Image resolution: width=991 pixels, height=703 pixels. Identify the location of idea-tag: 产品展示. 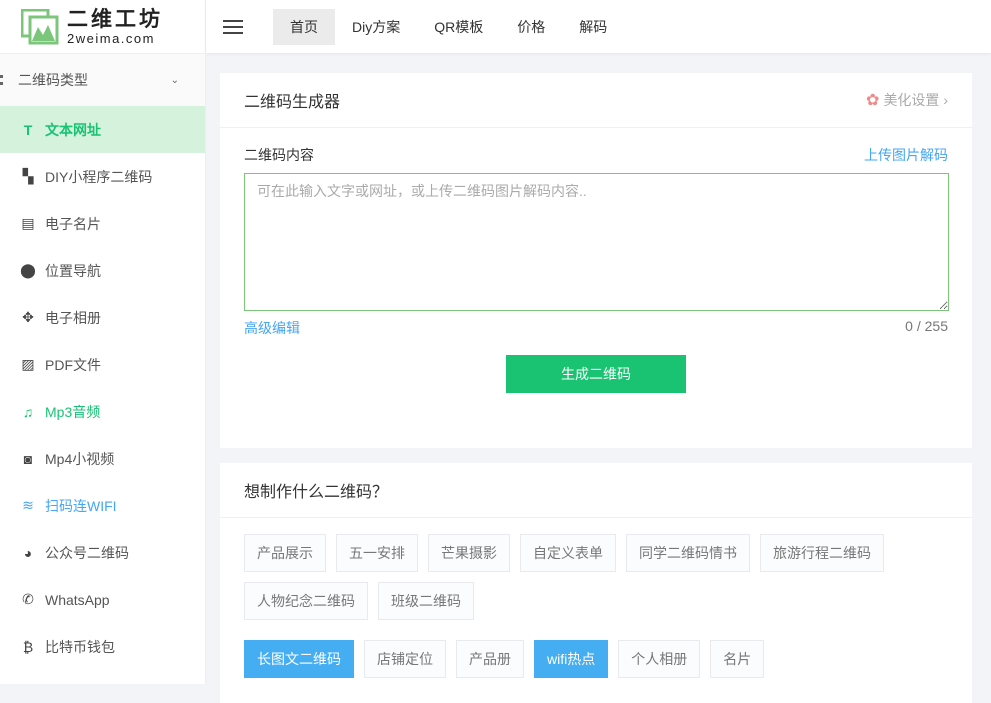
(285, 553).